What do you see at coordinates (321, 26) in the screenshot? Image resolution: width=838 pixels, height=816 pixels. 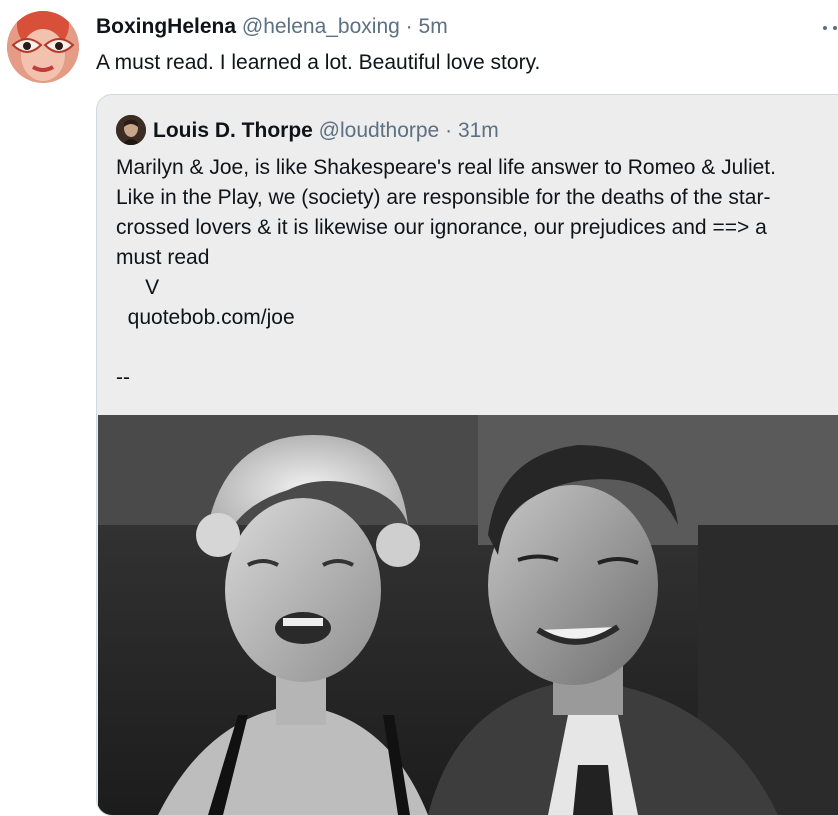 I see `author-handle: @helena_boxing` at bounding box center [321, 26].